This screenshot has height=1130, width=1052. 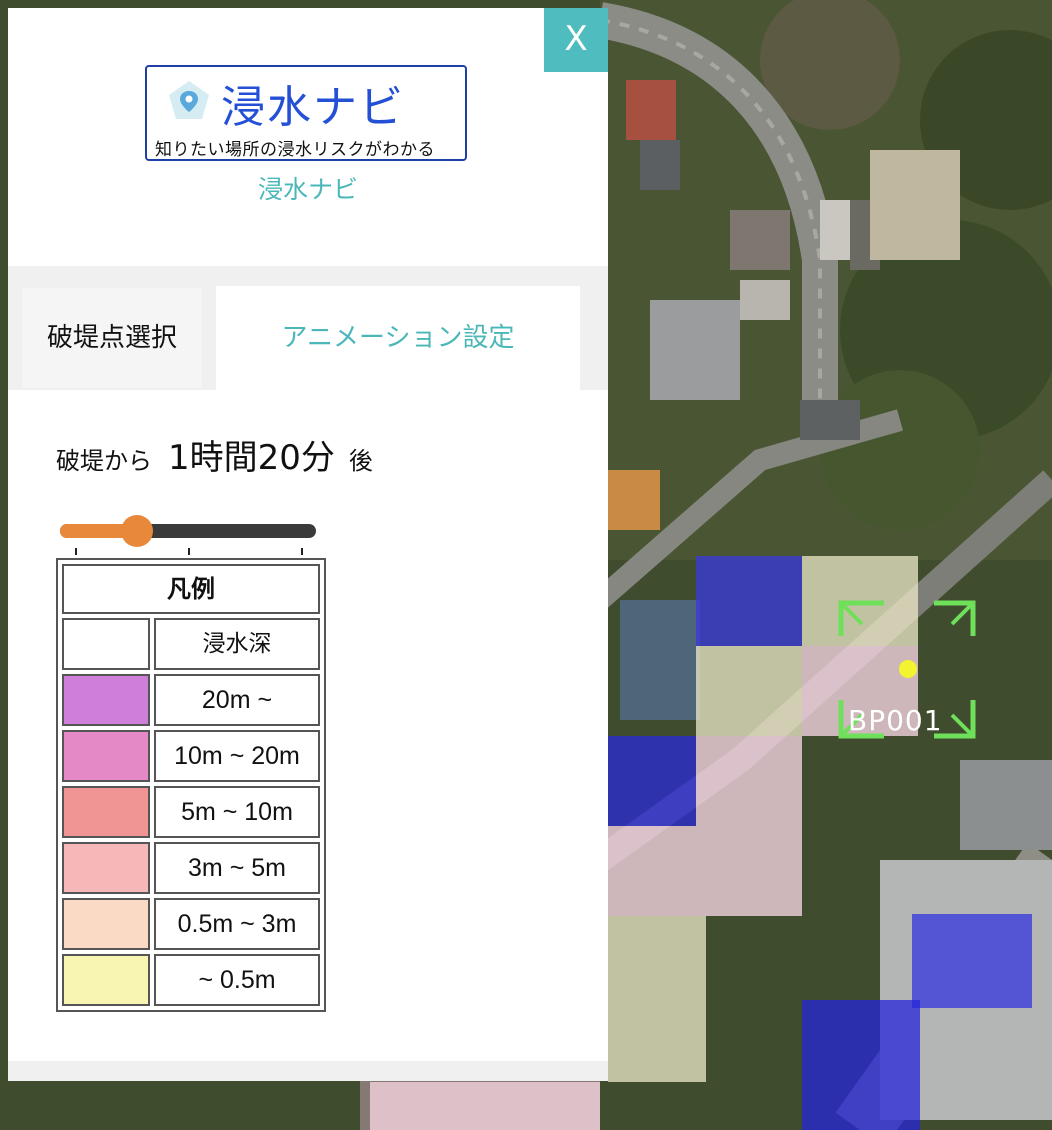 What do you see at coordinates (106, 644) in the screenshot?
I see `legend-header-blank` at bounding box center [106, 644].